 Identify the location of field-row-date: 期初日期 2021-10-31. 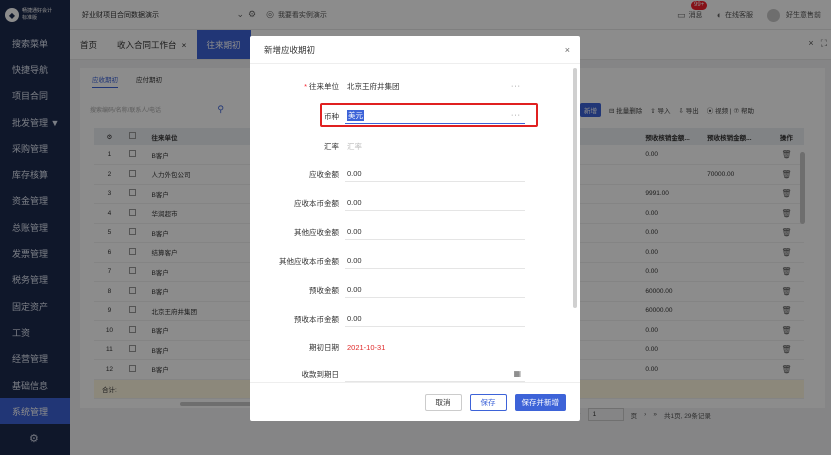
(410, 347).